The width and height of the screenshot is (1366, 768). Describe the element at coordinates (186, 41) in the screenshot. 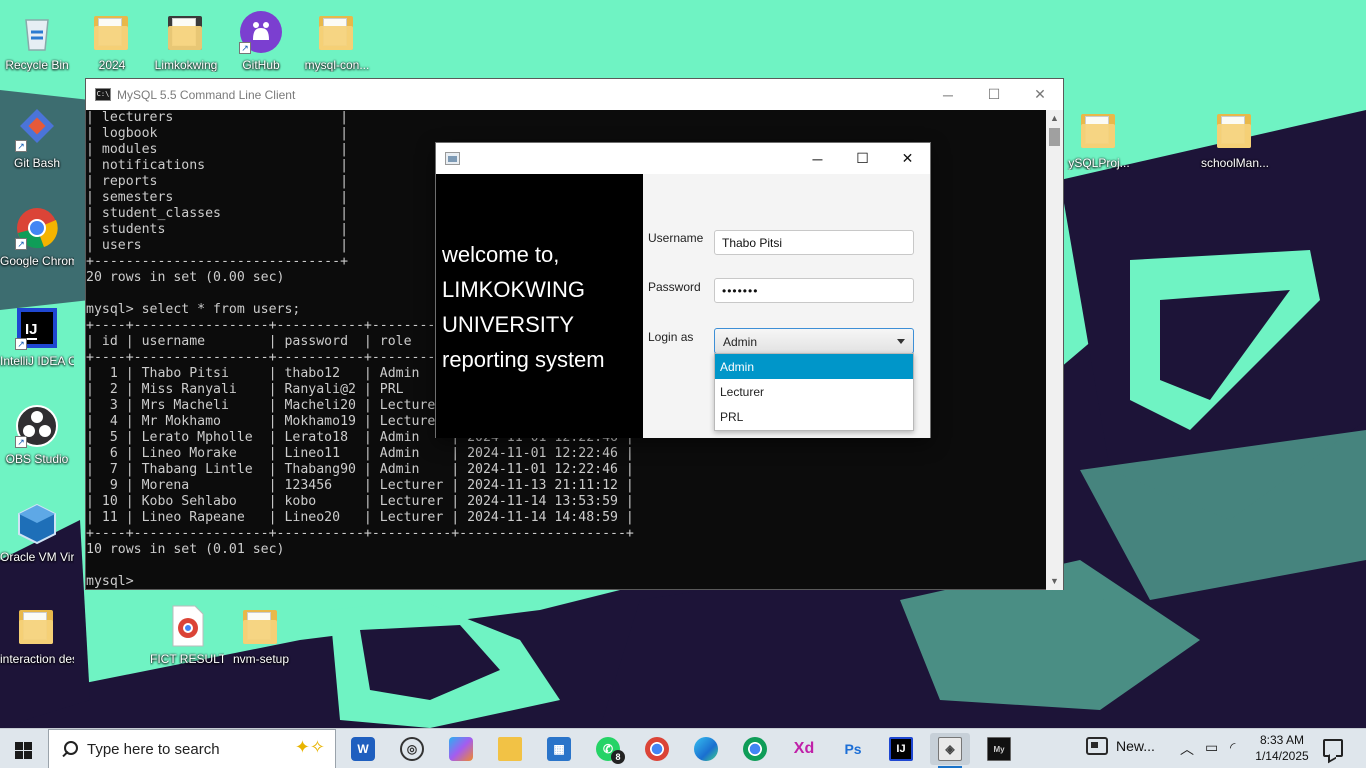

I see `desktop-icon-folder-limkokwing: Limkokwing` at that location.